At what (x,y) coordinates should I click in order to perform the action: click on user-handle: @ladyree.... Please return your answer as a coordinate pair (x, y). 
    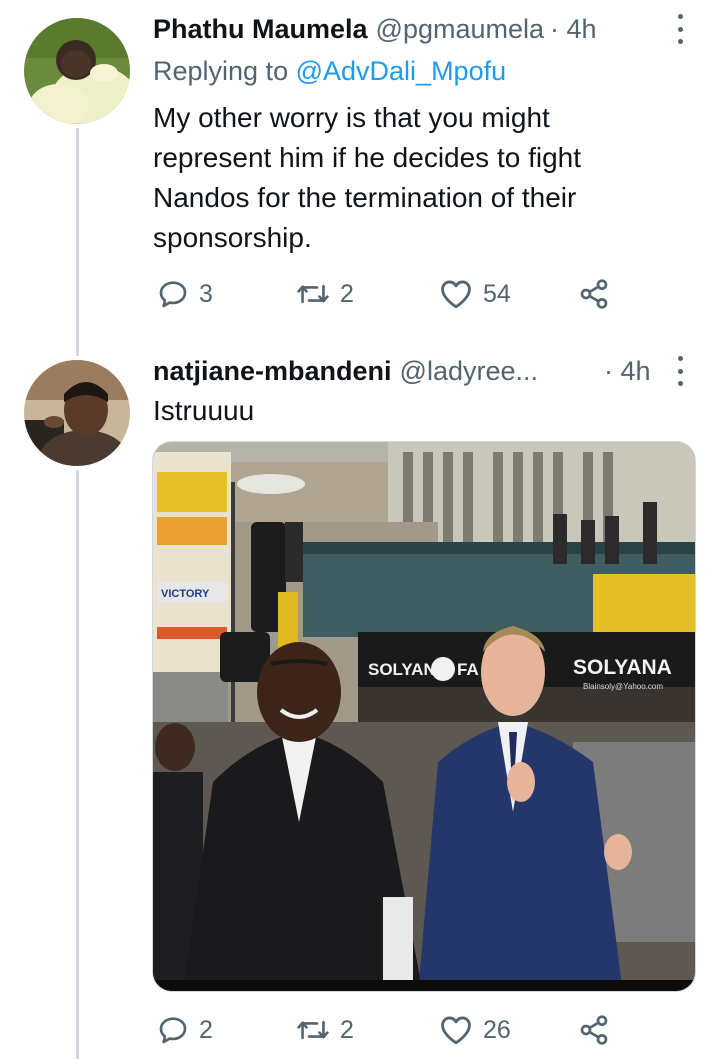
    Looking at the image, I should click on (469, 371).